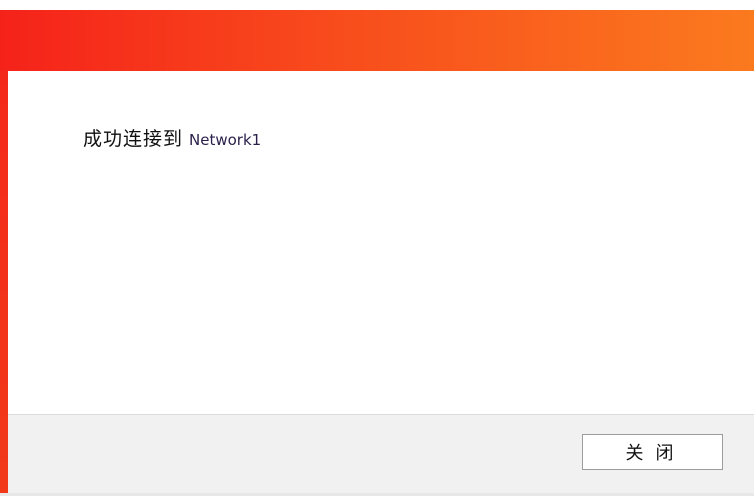 The width and height of the screenshot is (754, 496). What do you see at coordinates (225, 140) in the screenshot?
I see `network-name: Network1` at bounding box center [225, 140].